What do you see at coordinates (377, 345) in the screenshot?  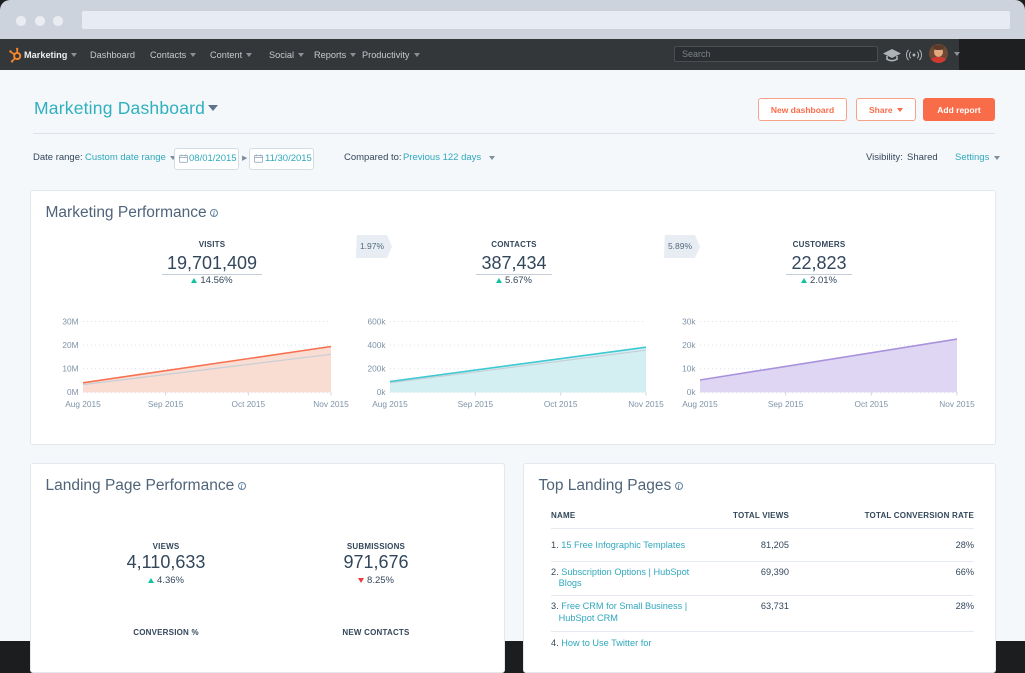 I see `svg-text: 400k` at bounding box center [377, 345].